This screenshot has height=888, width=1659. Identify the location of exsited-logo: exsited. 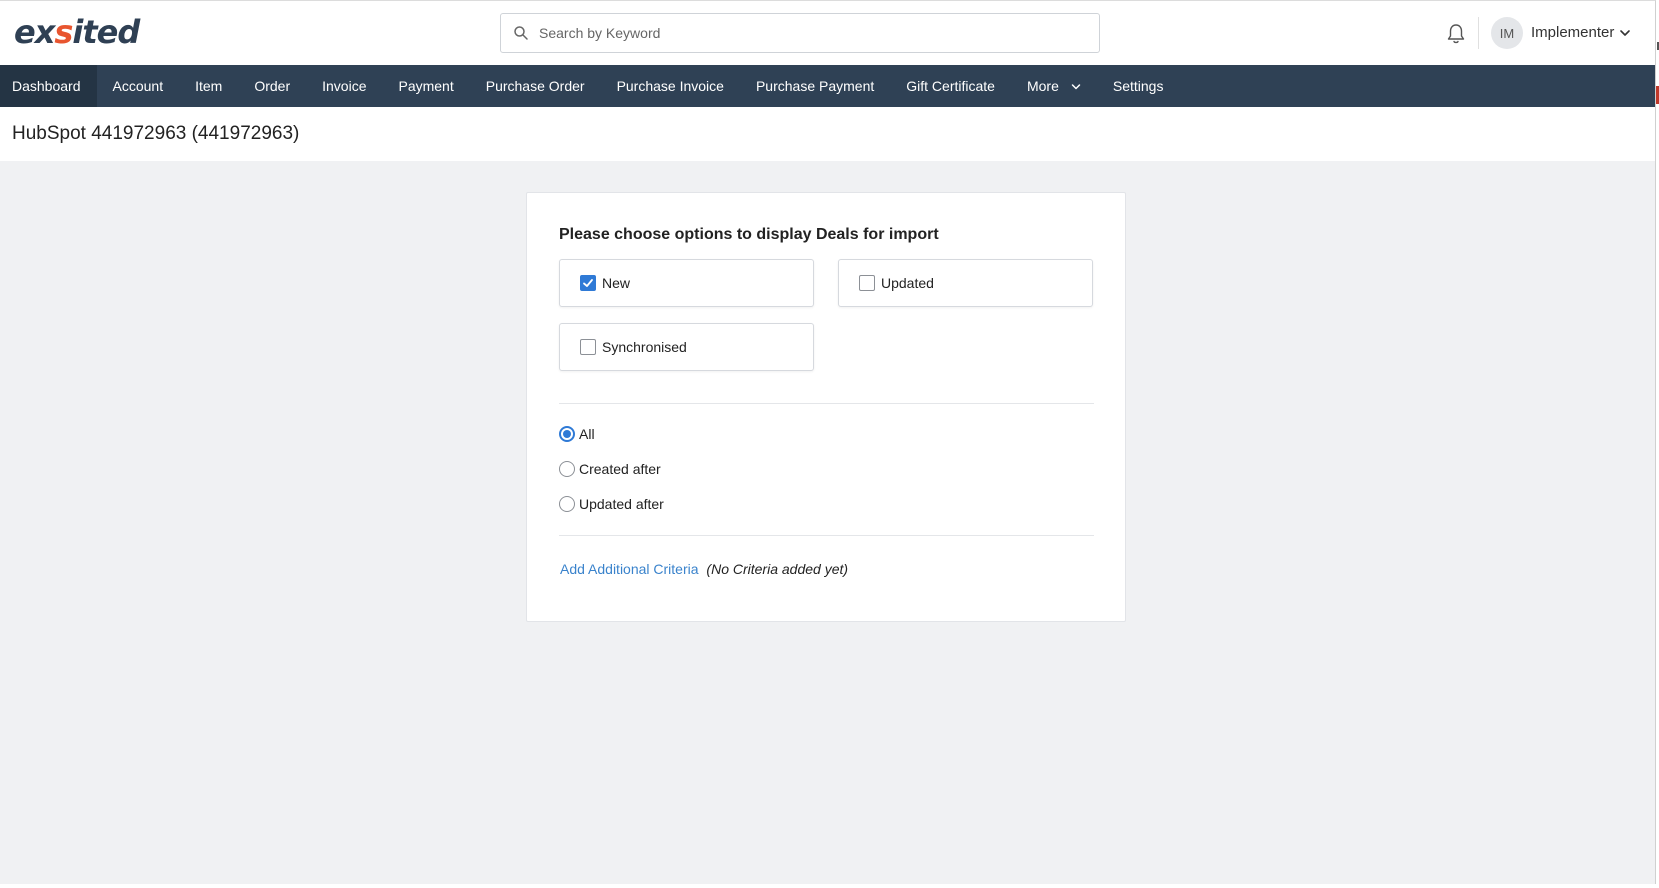
(77, 32).